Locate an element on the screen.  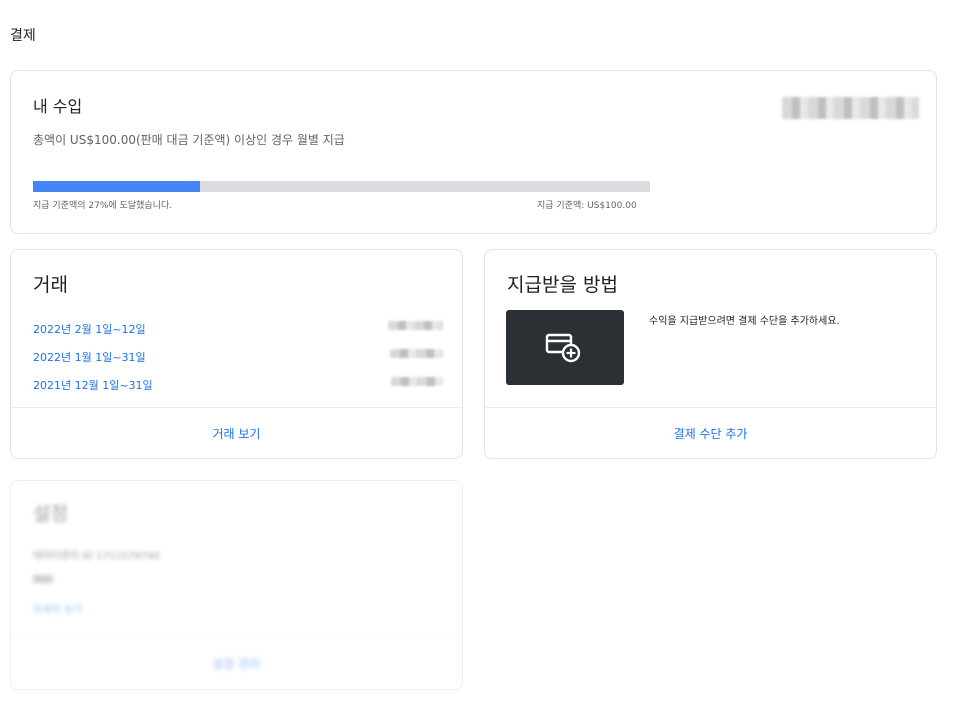
threshold-text: 지급 기준액: US$100.00 is located at coordinates (587, 206).